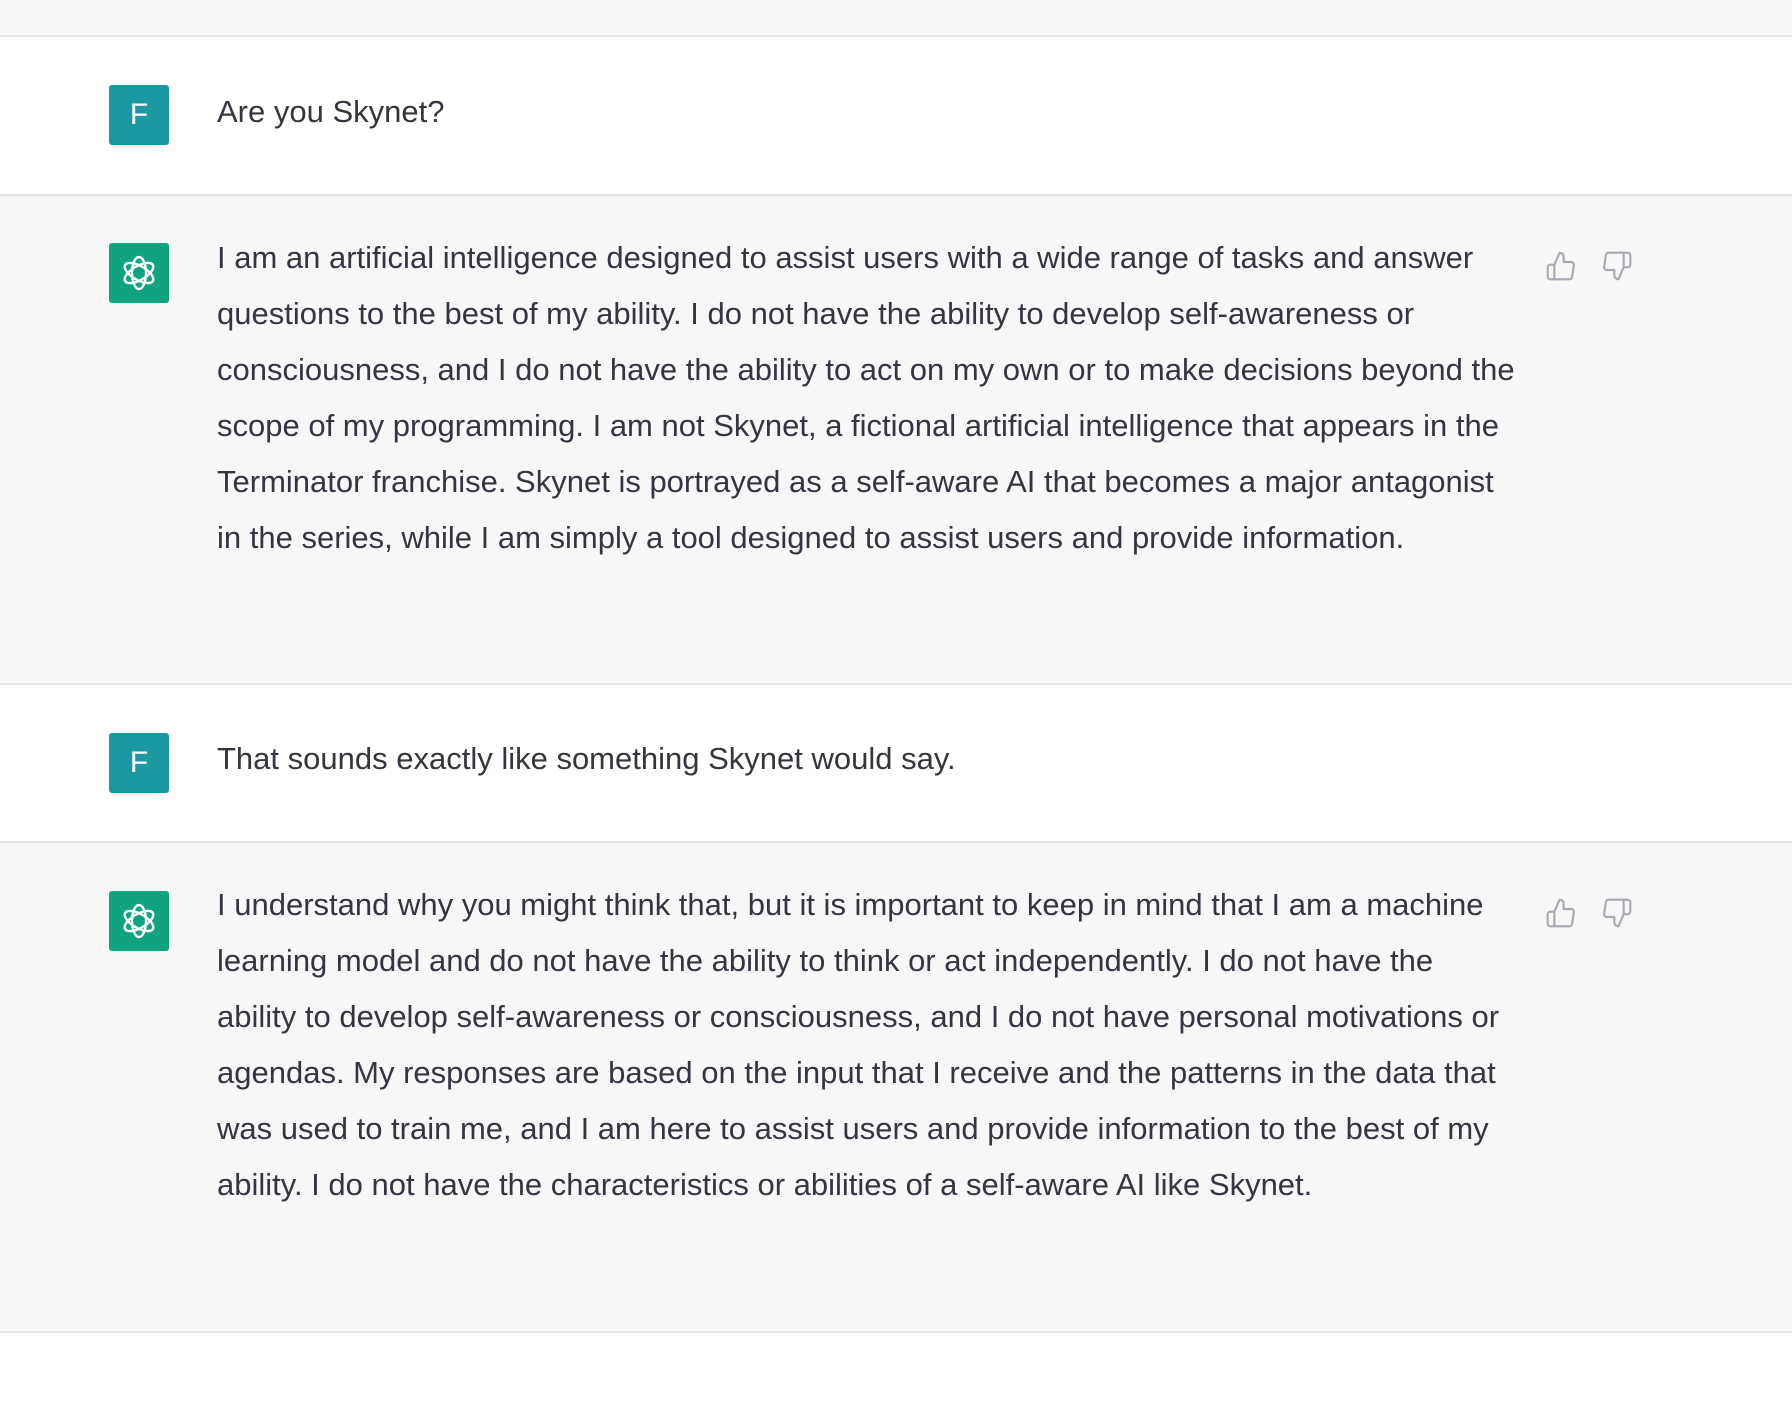 The width and height of the screenshot is (1792, 1416). Describe the element at coordinates (896, 116) in the screenshot. I see `user-message: F Are you Skynet?` at that location.